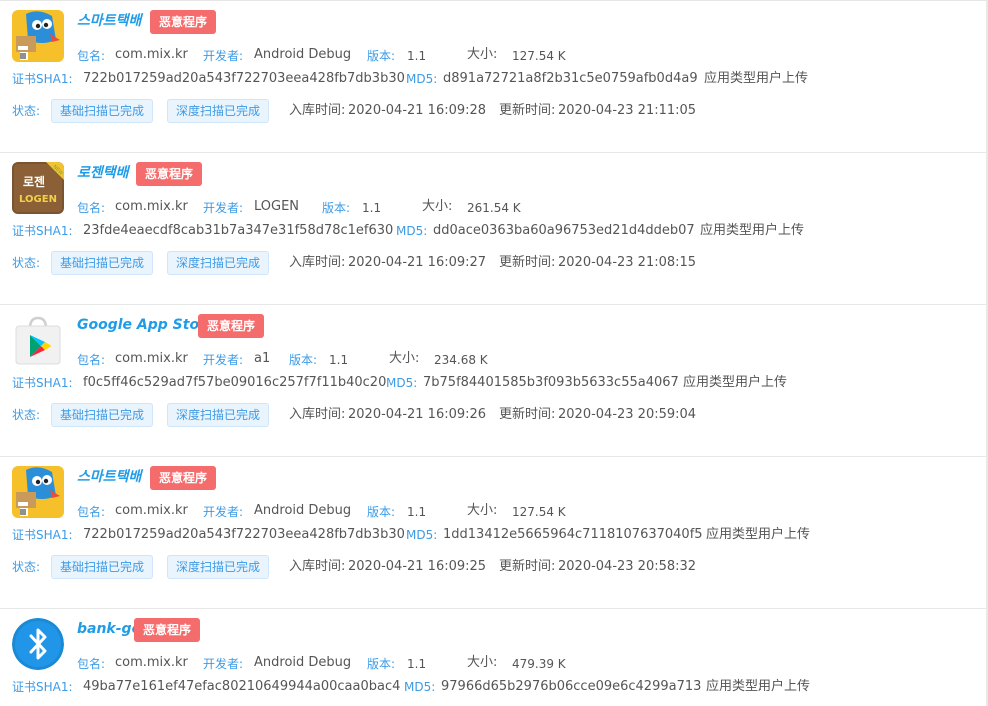 The height and width of the screenshot is (706, 988). I want to click on intake-time-value: 2020-04-21 16:09:26, so click(417, 414).